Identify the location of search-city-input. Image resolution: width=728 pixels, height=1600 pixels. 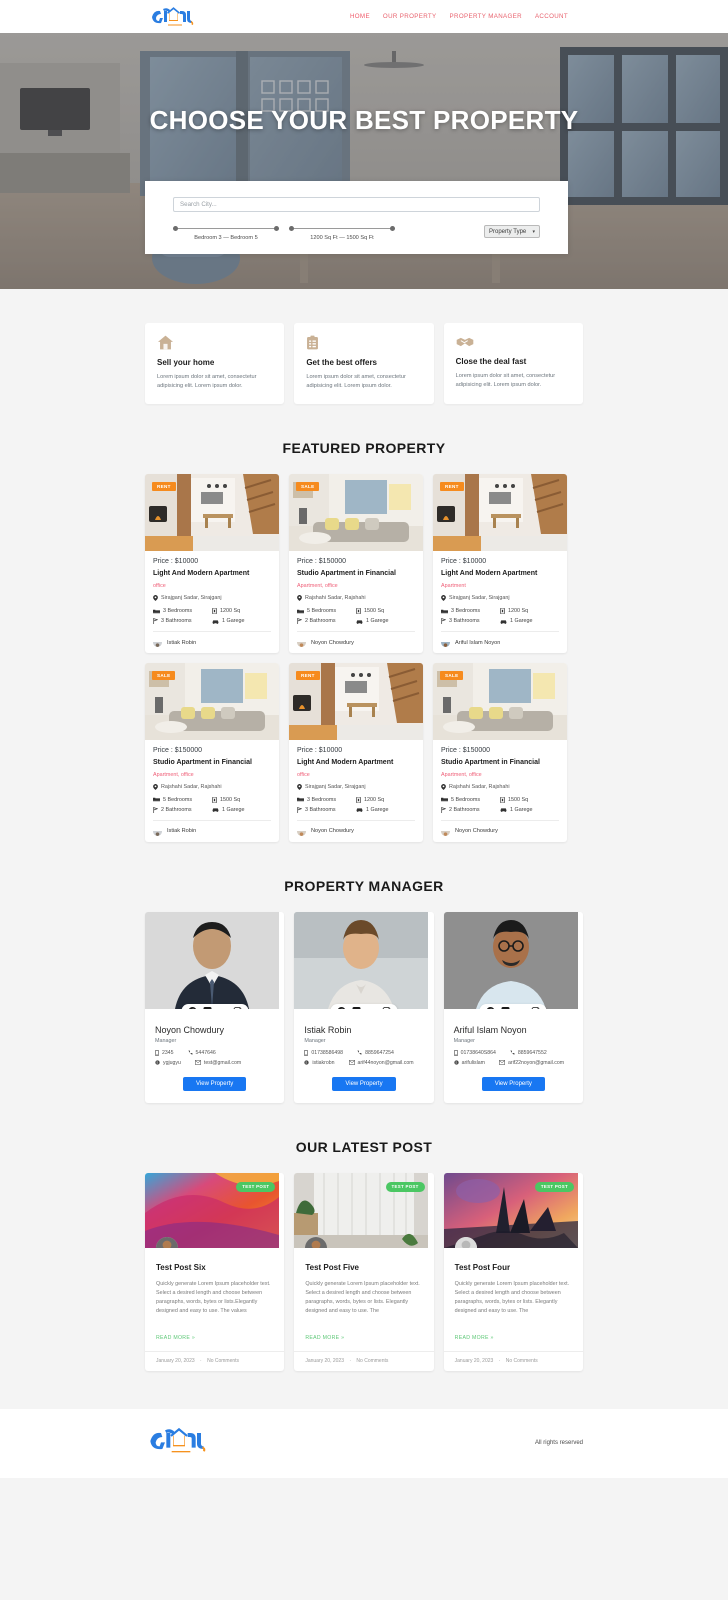
(356, 204).